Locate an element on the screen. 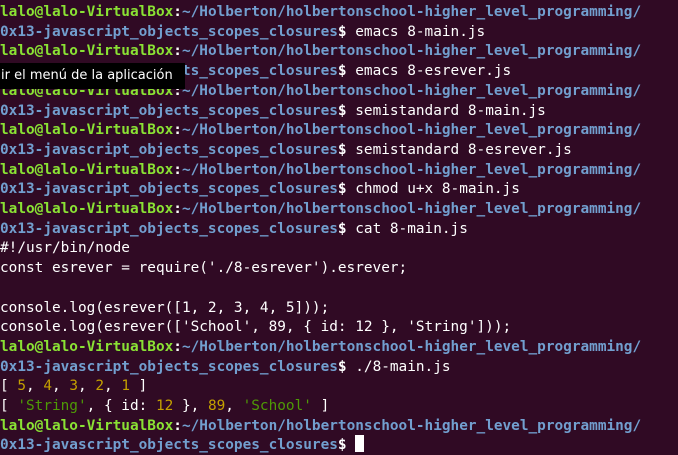 The image size is (678, 455). command-text: emacs 8-esrever.js is located at coordinates (429, 71).